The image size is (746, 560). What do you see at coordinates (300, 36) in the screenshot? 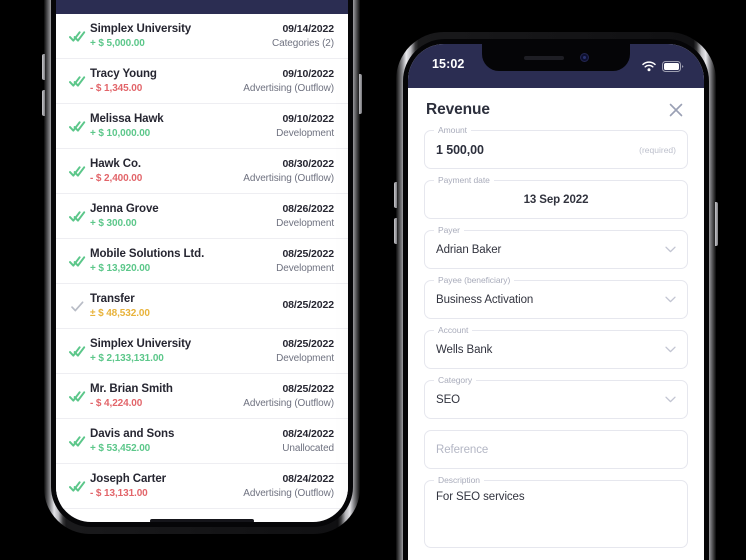
I see `transaction-meta: 09/14/2022 Categories (2)` at bounding box center [300, 36].